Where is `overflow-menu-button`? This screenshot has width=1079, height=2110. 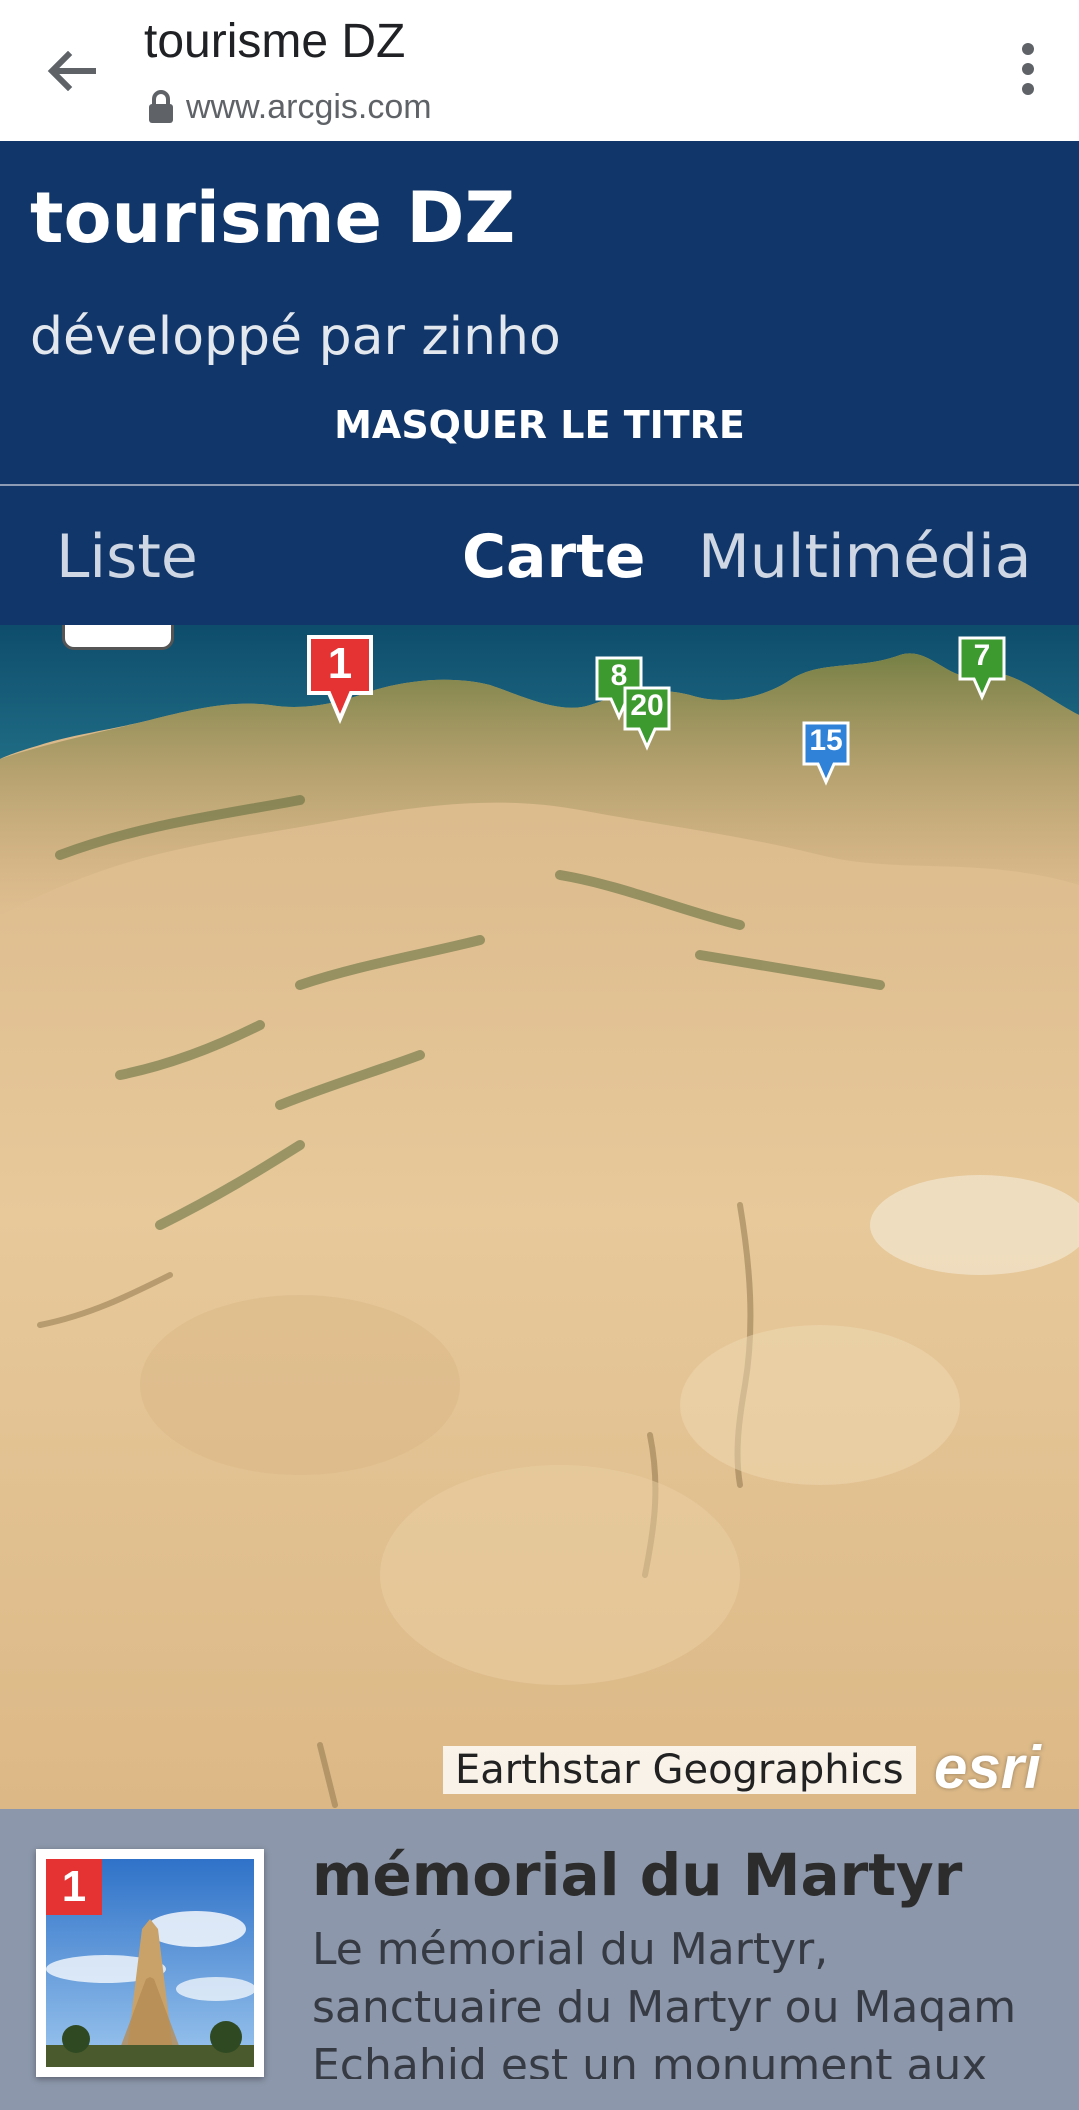
overflow-menu-button is located at coordinates (1028, 69).